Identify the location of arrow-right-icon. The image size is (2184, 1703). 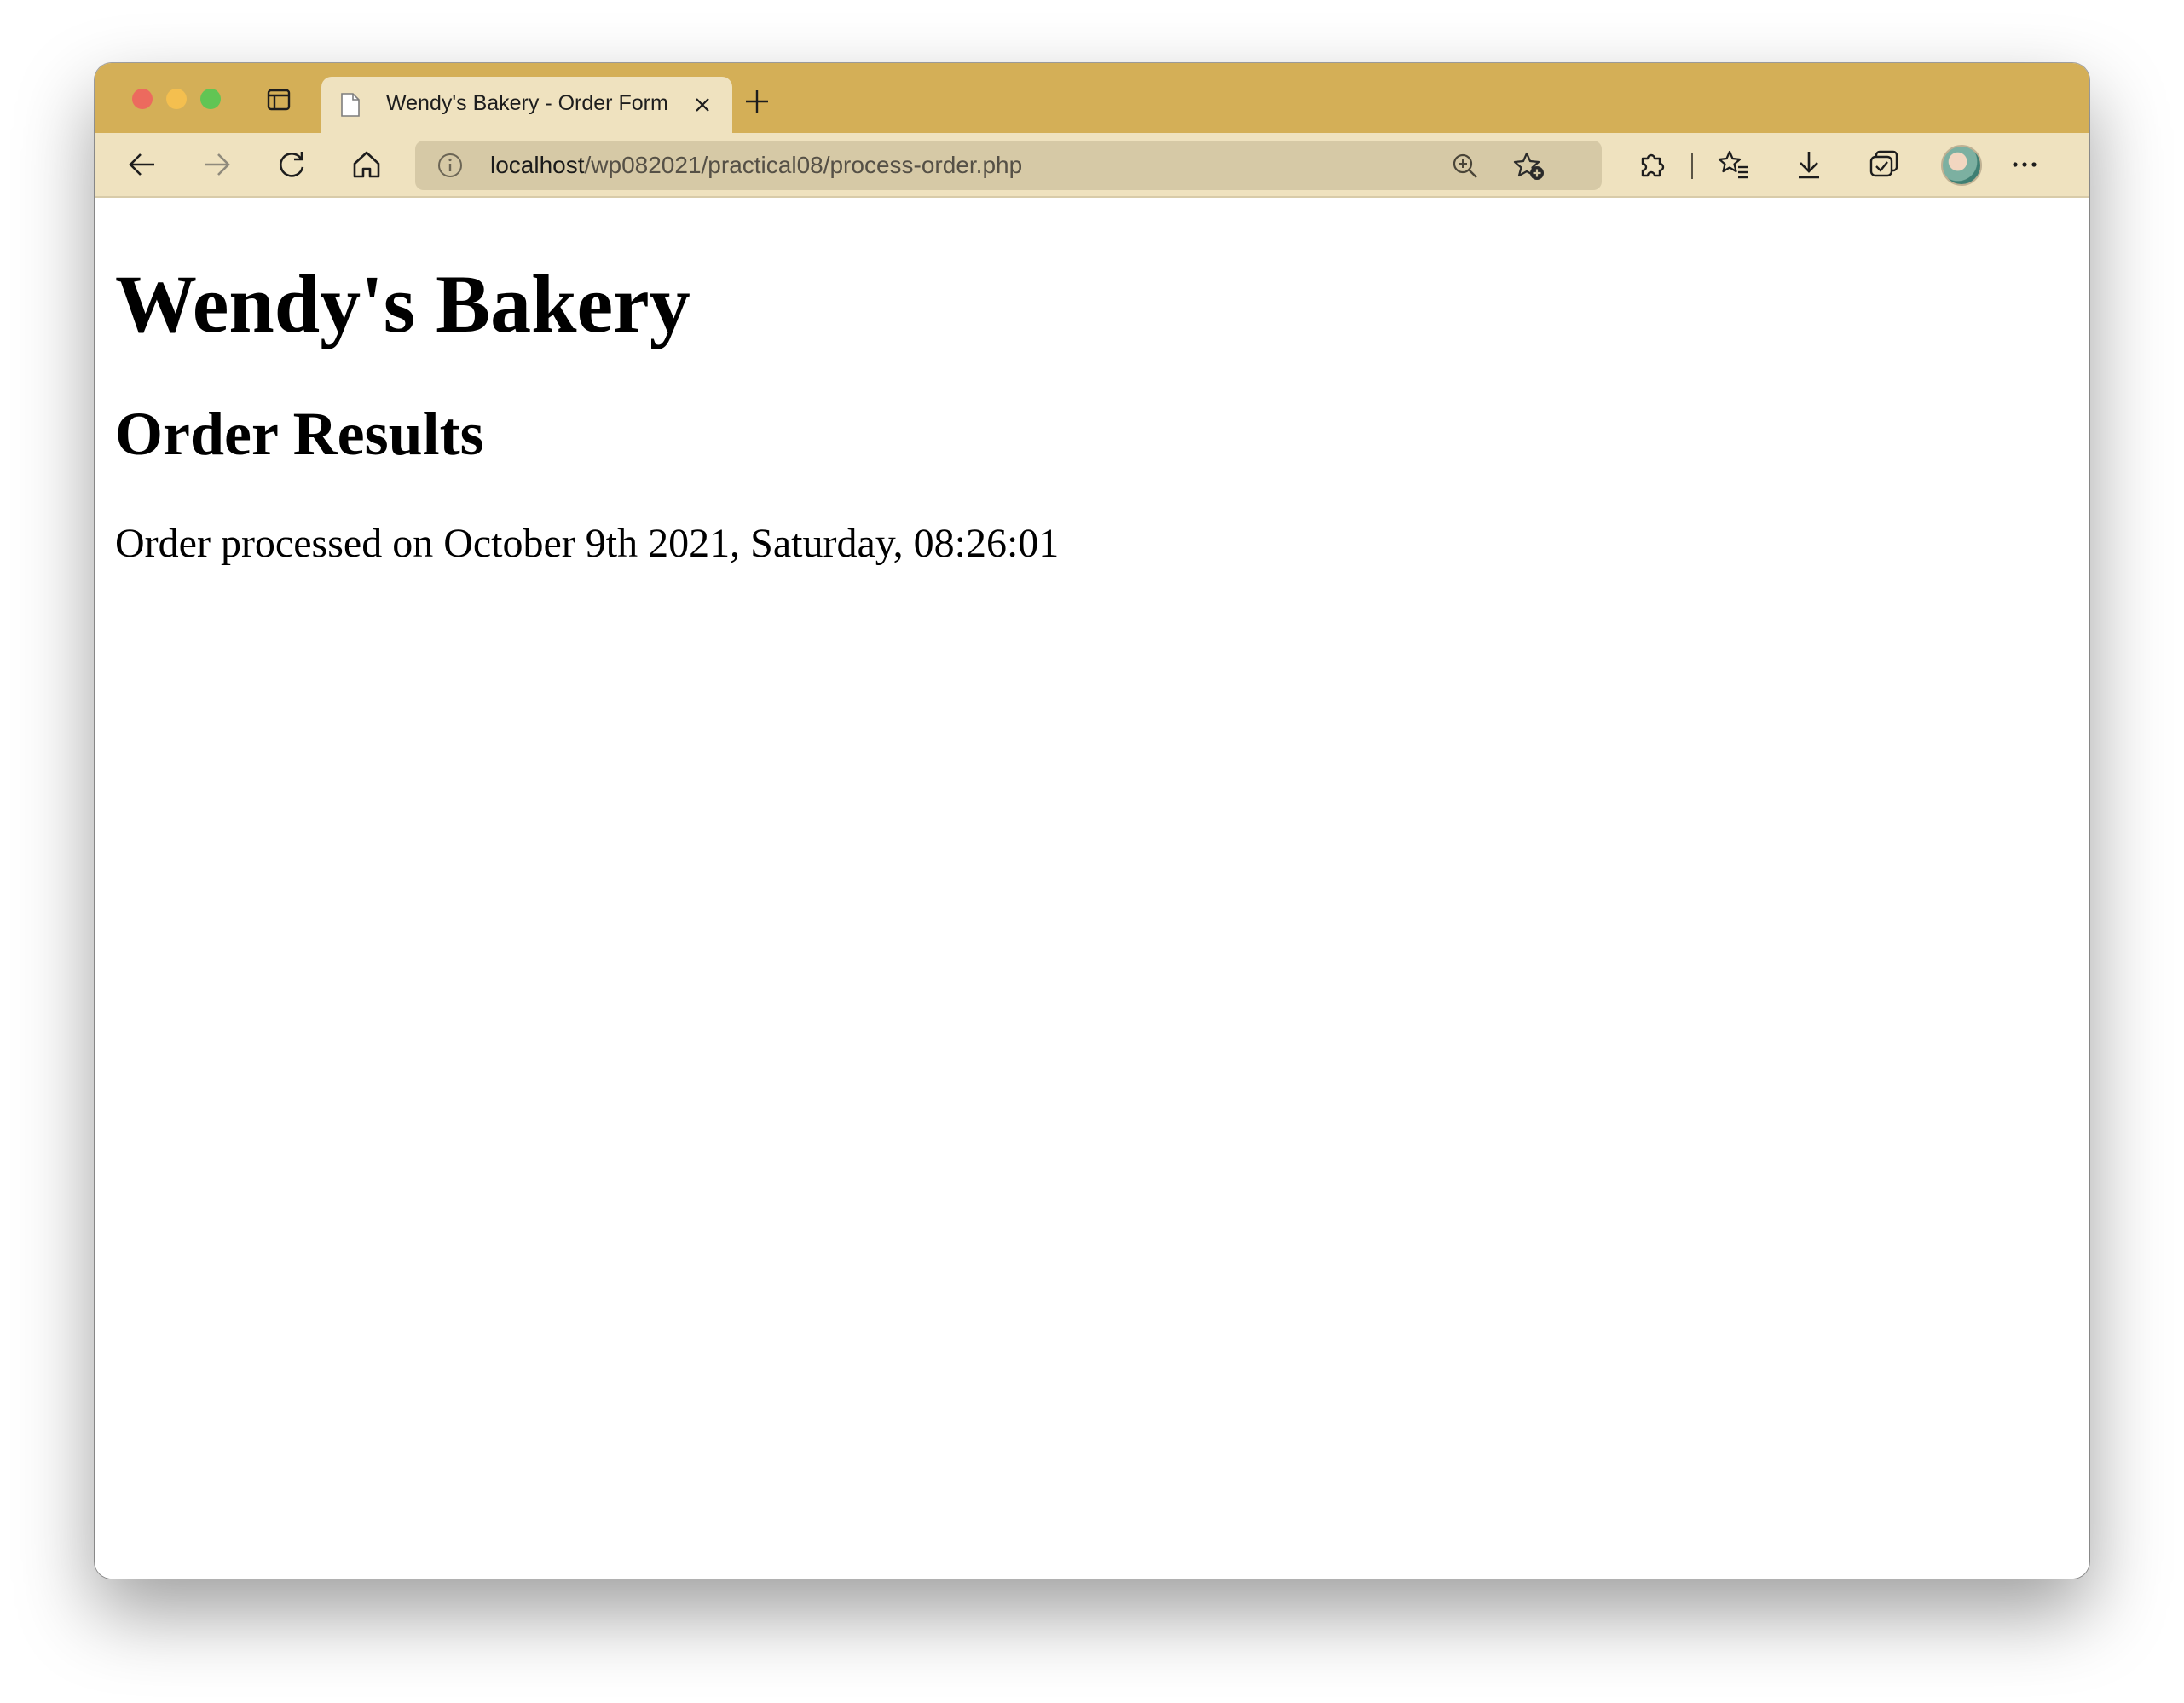
(217, 164).